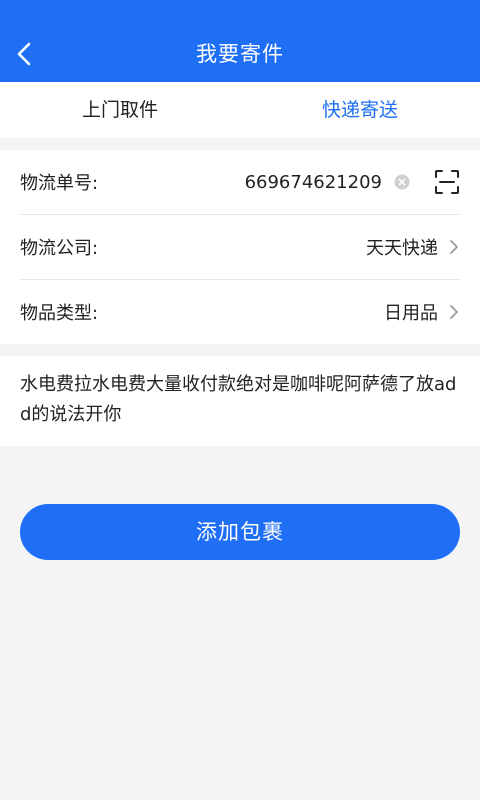 The image size is (480, 800). I want to click on tab-bar: 上门取件 快递寄送, so click(240, 110).